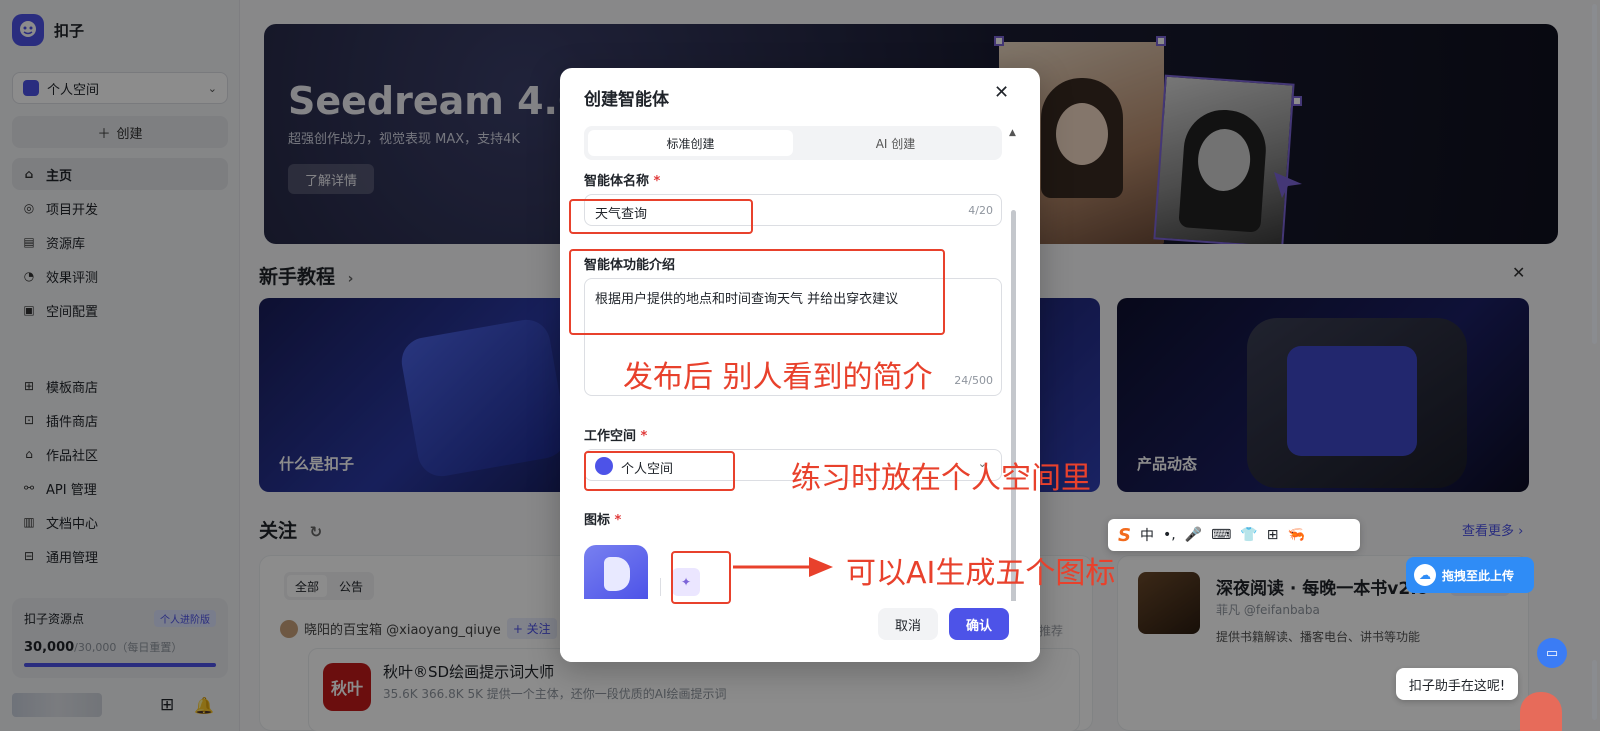  I want to click on cancel-button: 取消, so click(908, 624).